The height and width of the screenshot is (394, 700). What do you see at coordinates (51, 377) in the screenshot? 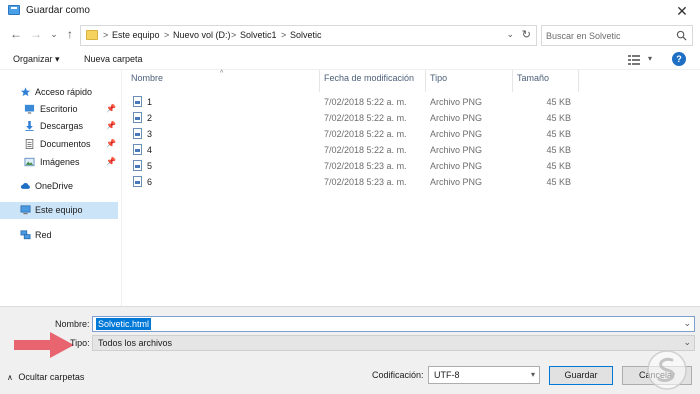
I see `hide-folders-label: Ocultar carpetas` at bounding box center [51, 377].